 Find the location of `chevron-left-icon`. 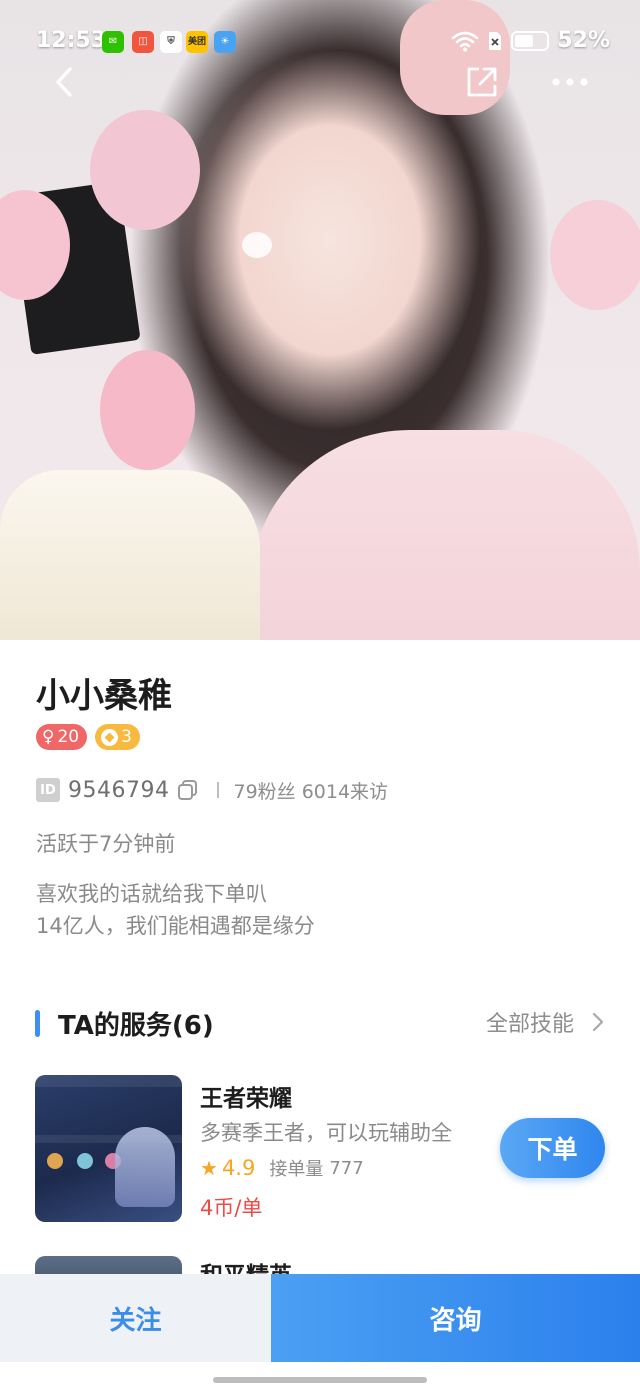

chevron-left-icon is located at coordinates (64, 82).